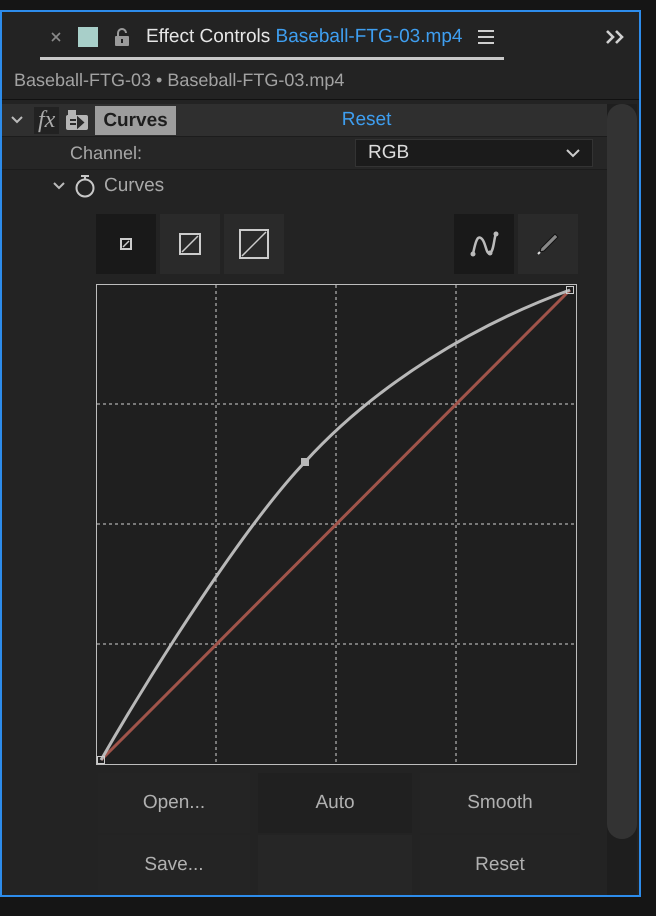 The height and width of the screenshot is (916, 656). I want to click on breadcrumb: Baseball-FTG-03 • Baseball-FTG-03.mp4, so click(320, 81).